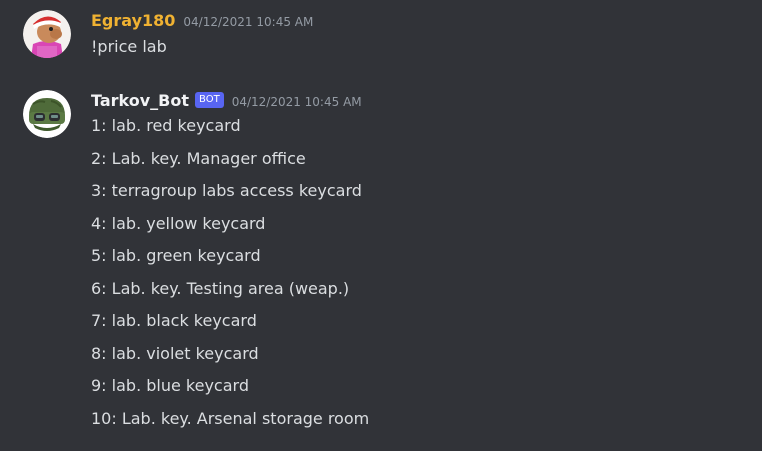  I want to click on message-text: !price lab, so click(129, 46).